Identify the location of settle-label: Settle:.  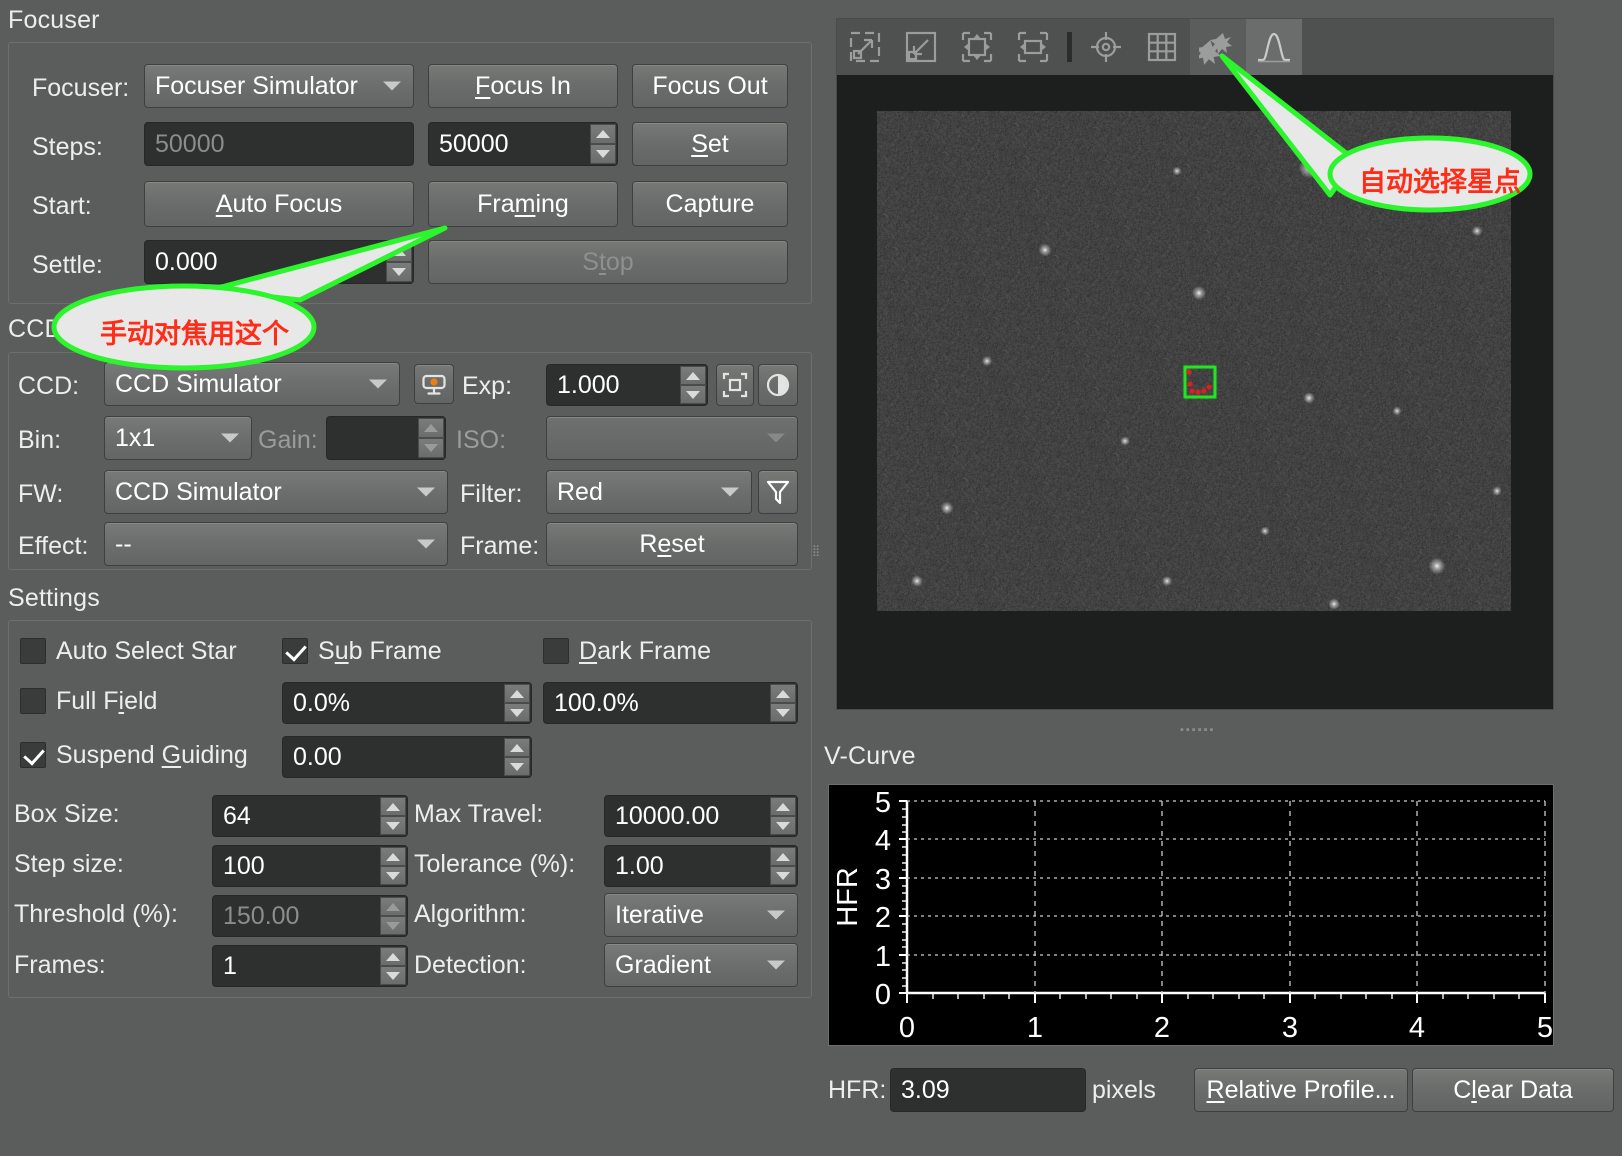
(67, 265).